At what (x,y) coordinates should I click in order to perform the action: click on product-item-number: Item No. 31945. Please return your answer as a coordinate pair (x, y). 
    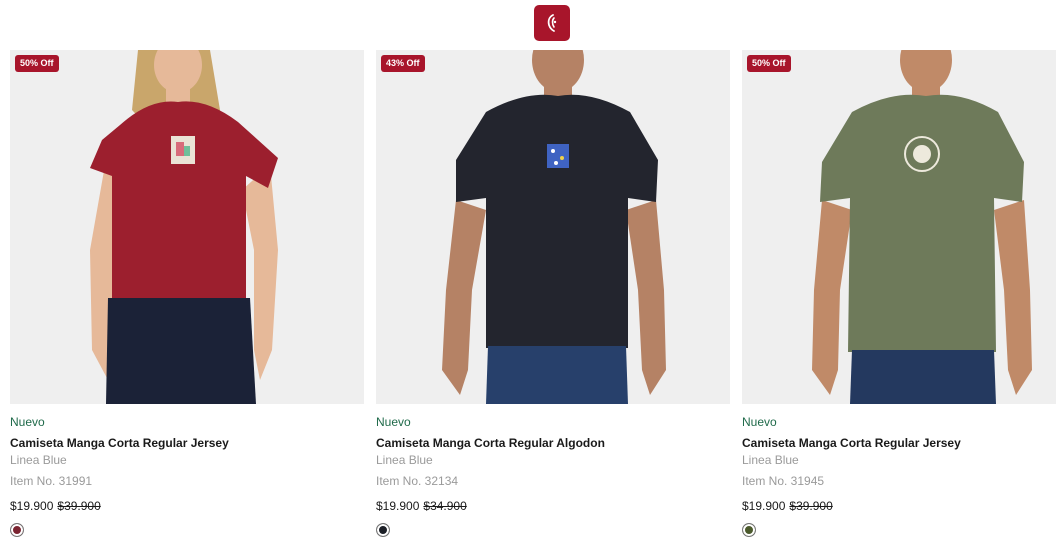
    Looking at the image, I should click on (783, 481).